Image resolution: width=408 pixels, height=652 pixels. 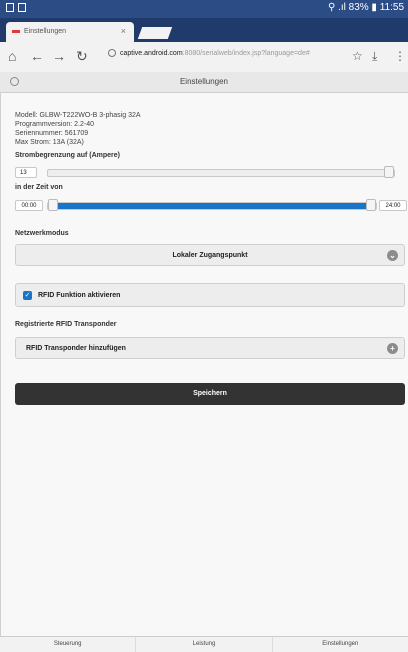 What do you see at coordinates (49, 142) in the screenshot?
I see `max-current-text: Max Strom: 13A (32A)` at bounding box center [49, 142].